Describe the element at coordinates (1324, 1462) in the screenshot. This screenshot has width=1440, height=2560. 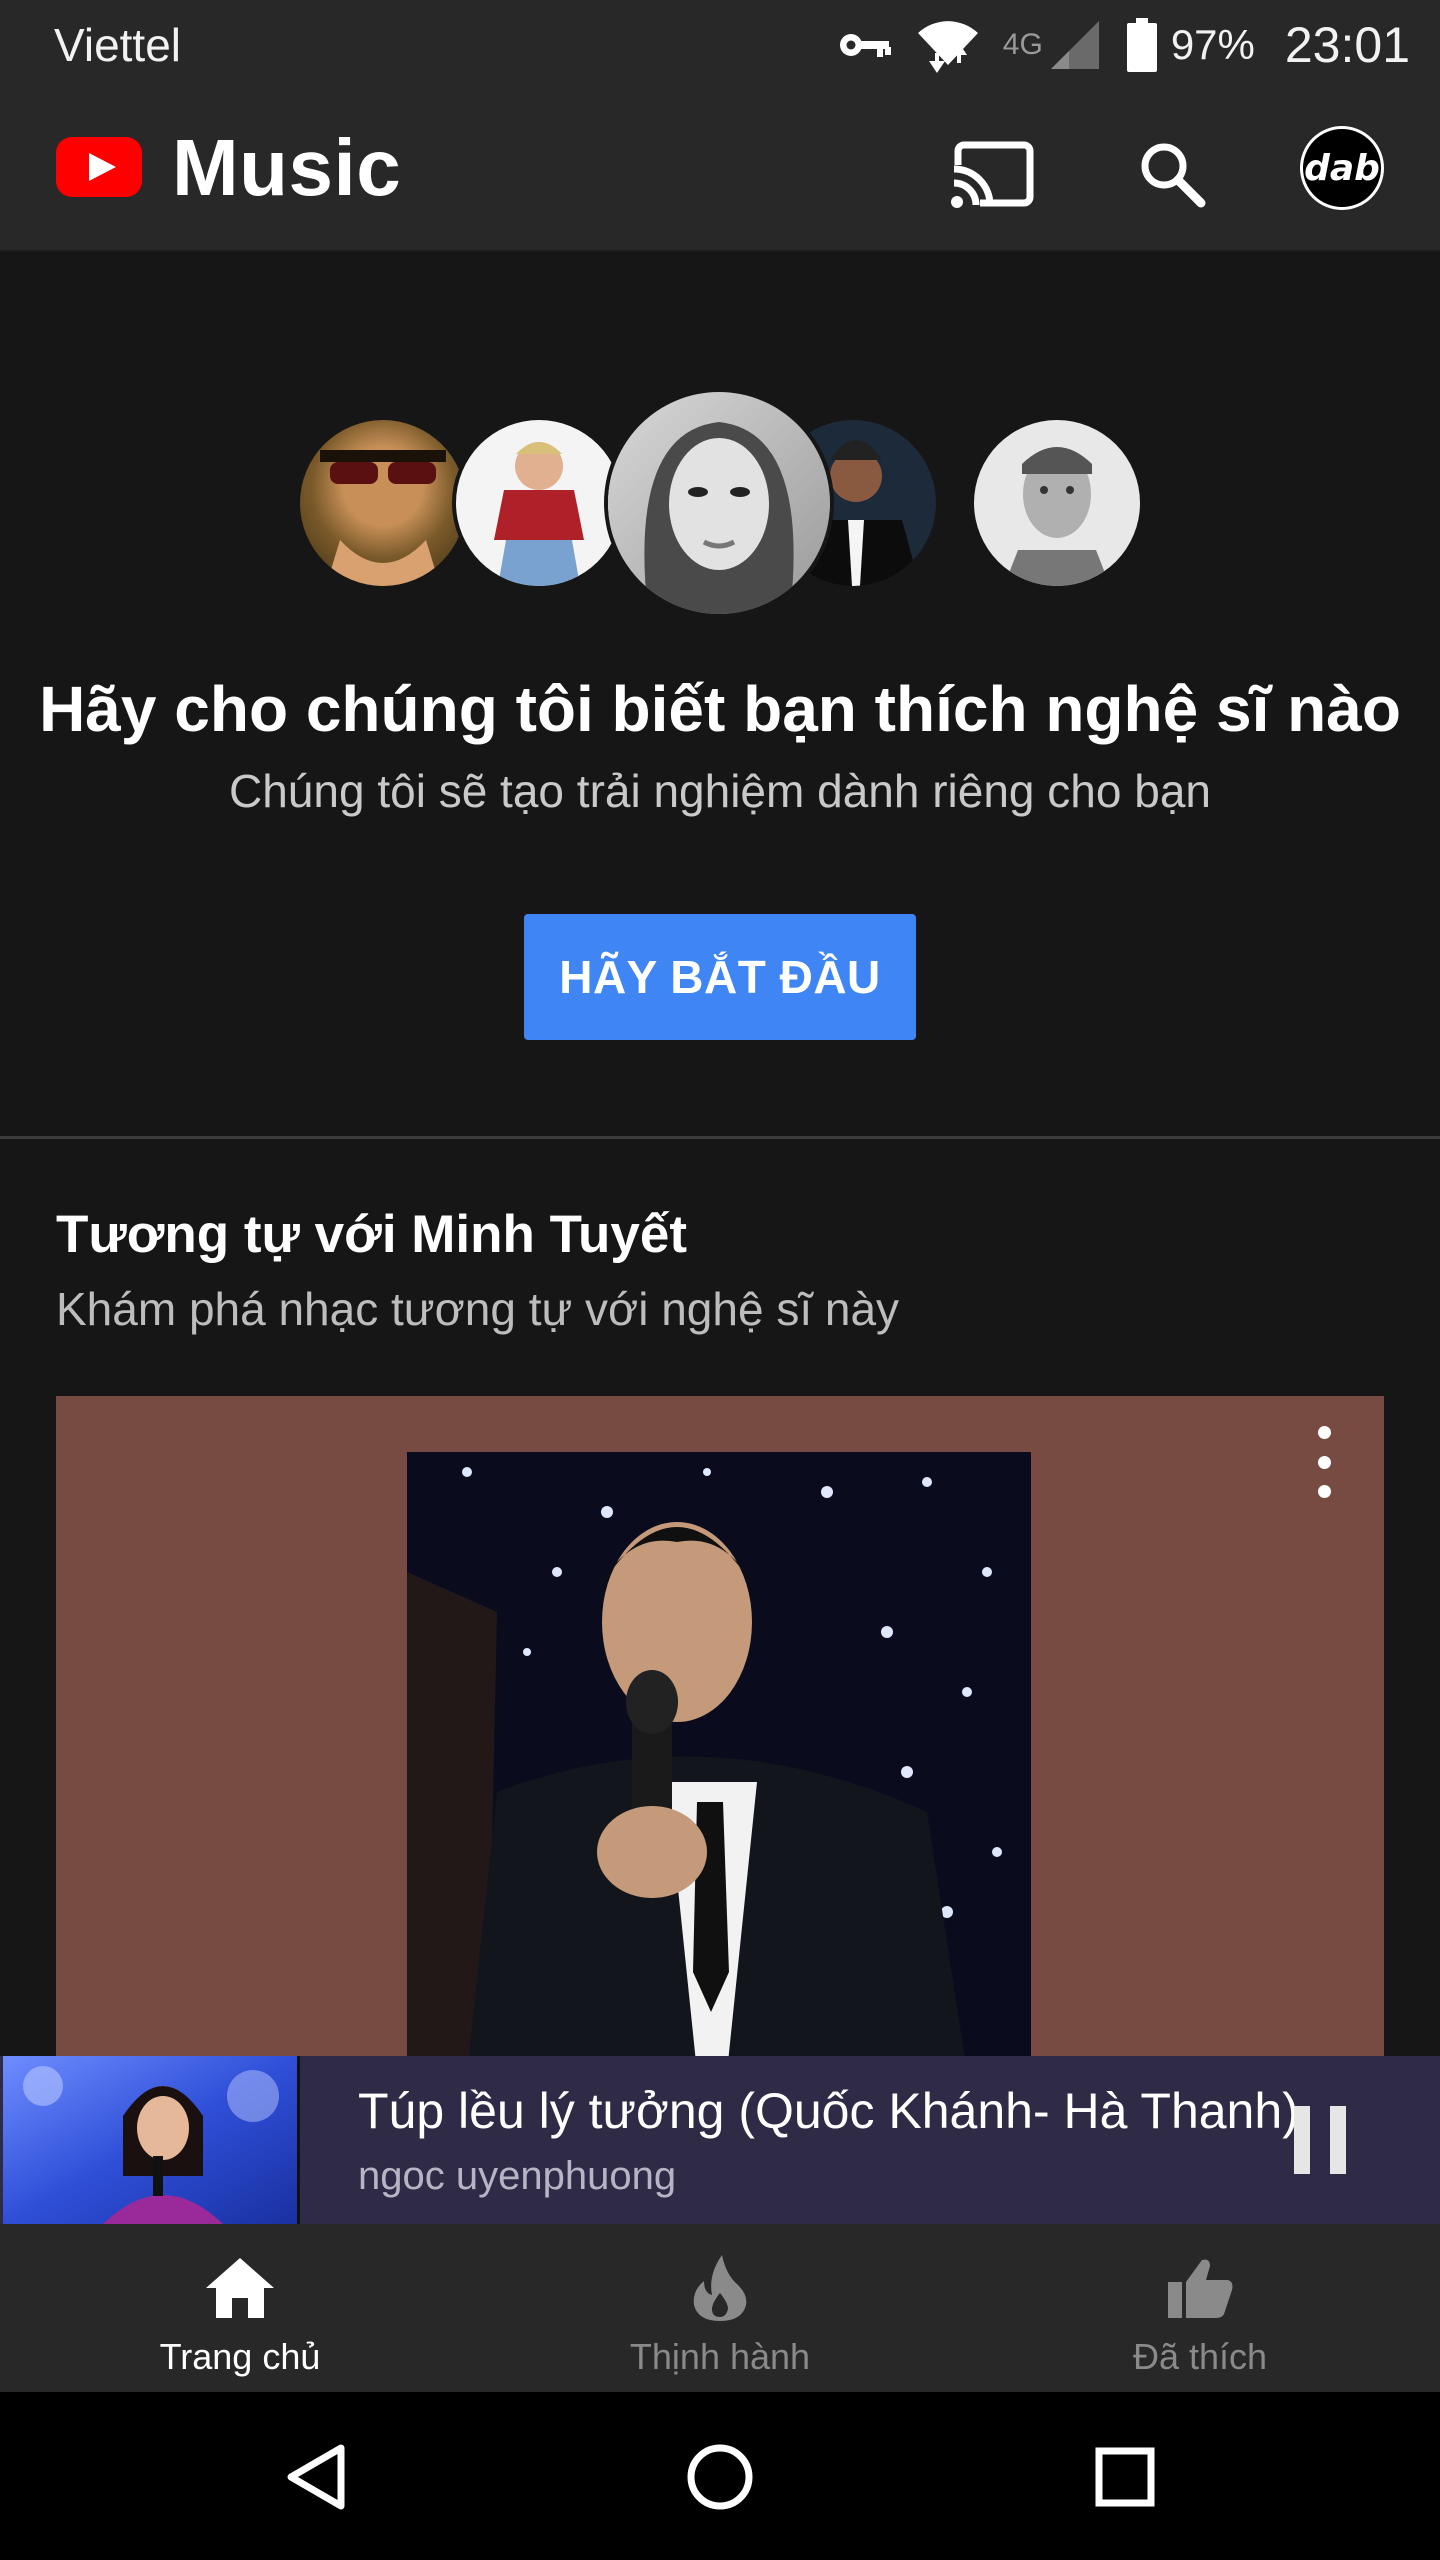
I see `more-options-icon` at that location.